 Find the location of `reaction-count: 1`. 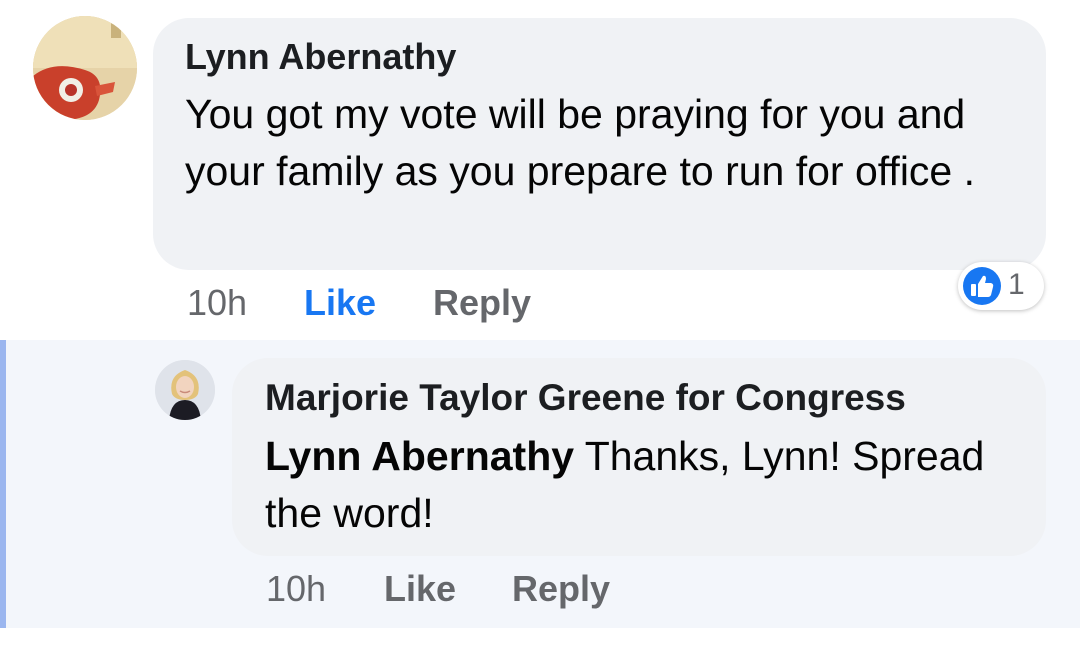

reaction-count: 1 is located at coordinates (1016, 284).